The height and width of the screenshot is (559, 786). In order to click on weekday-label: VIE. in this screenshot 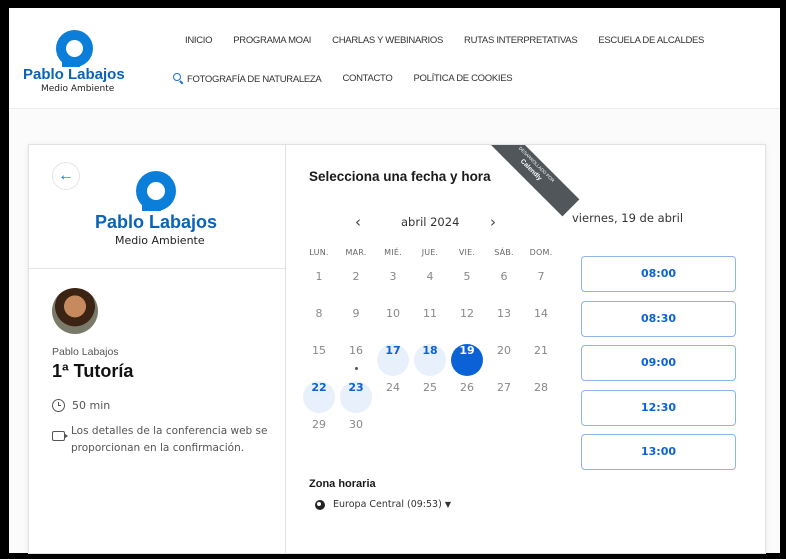, I will do `click(467, 252)`.